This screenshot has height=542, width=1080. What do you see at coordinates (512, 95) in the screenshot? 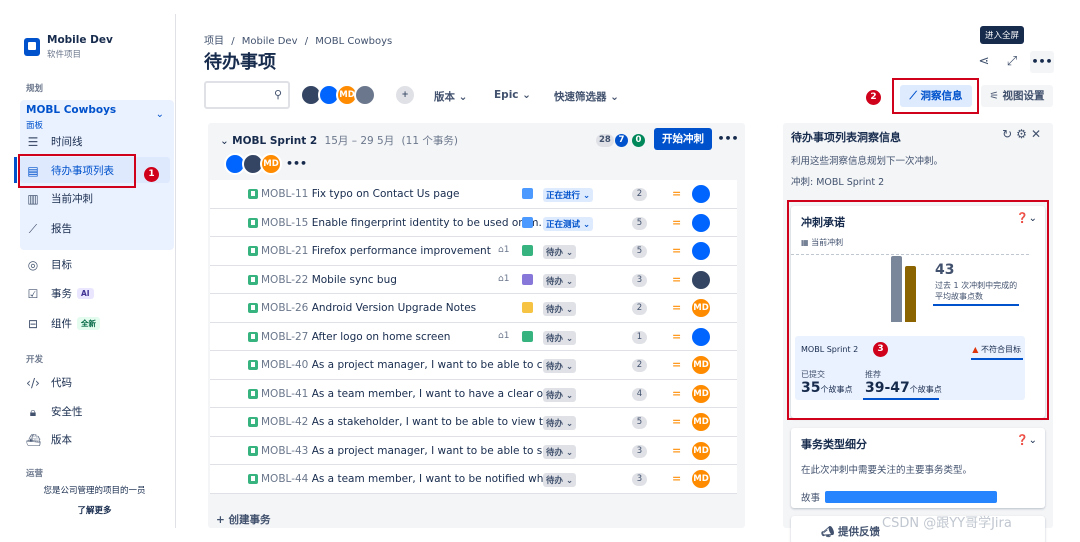
I see `epic-filter: Epic ⌄` at bounding box center [512, 95].